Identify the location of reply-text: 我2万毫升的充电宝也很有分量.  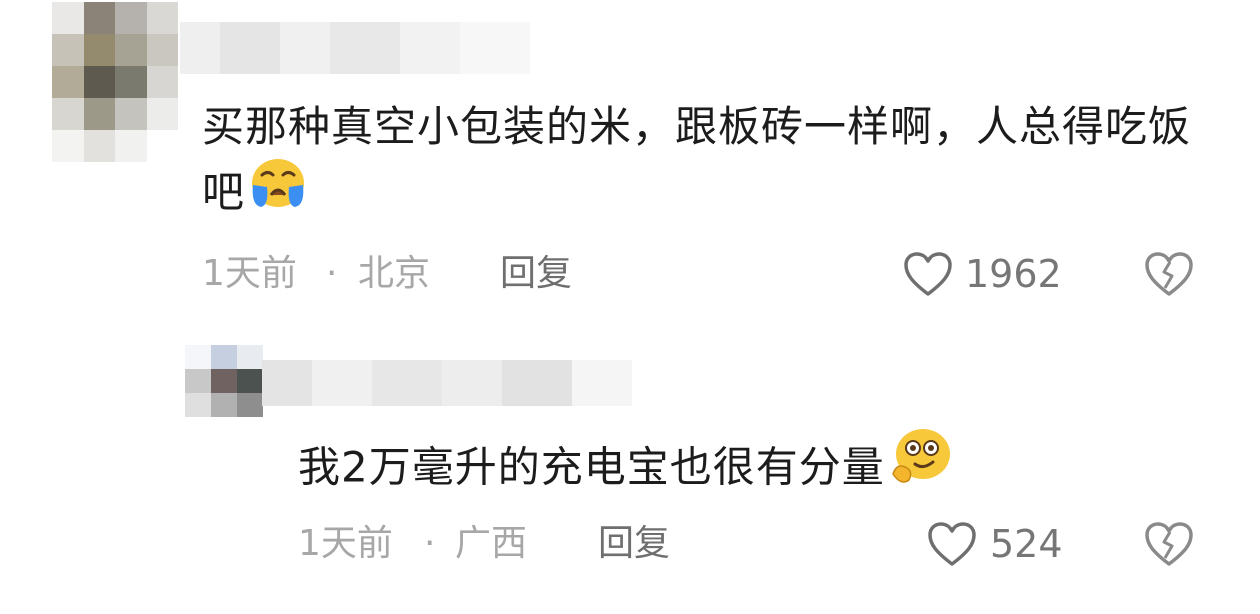
(678, 469).